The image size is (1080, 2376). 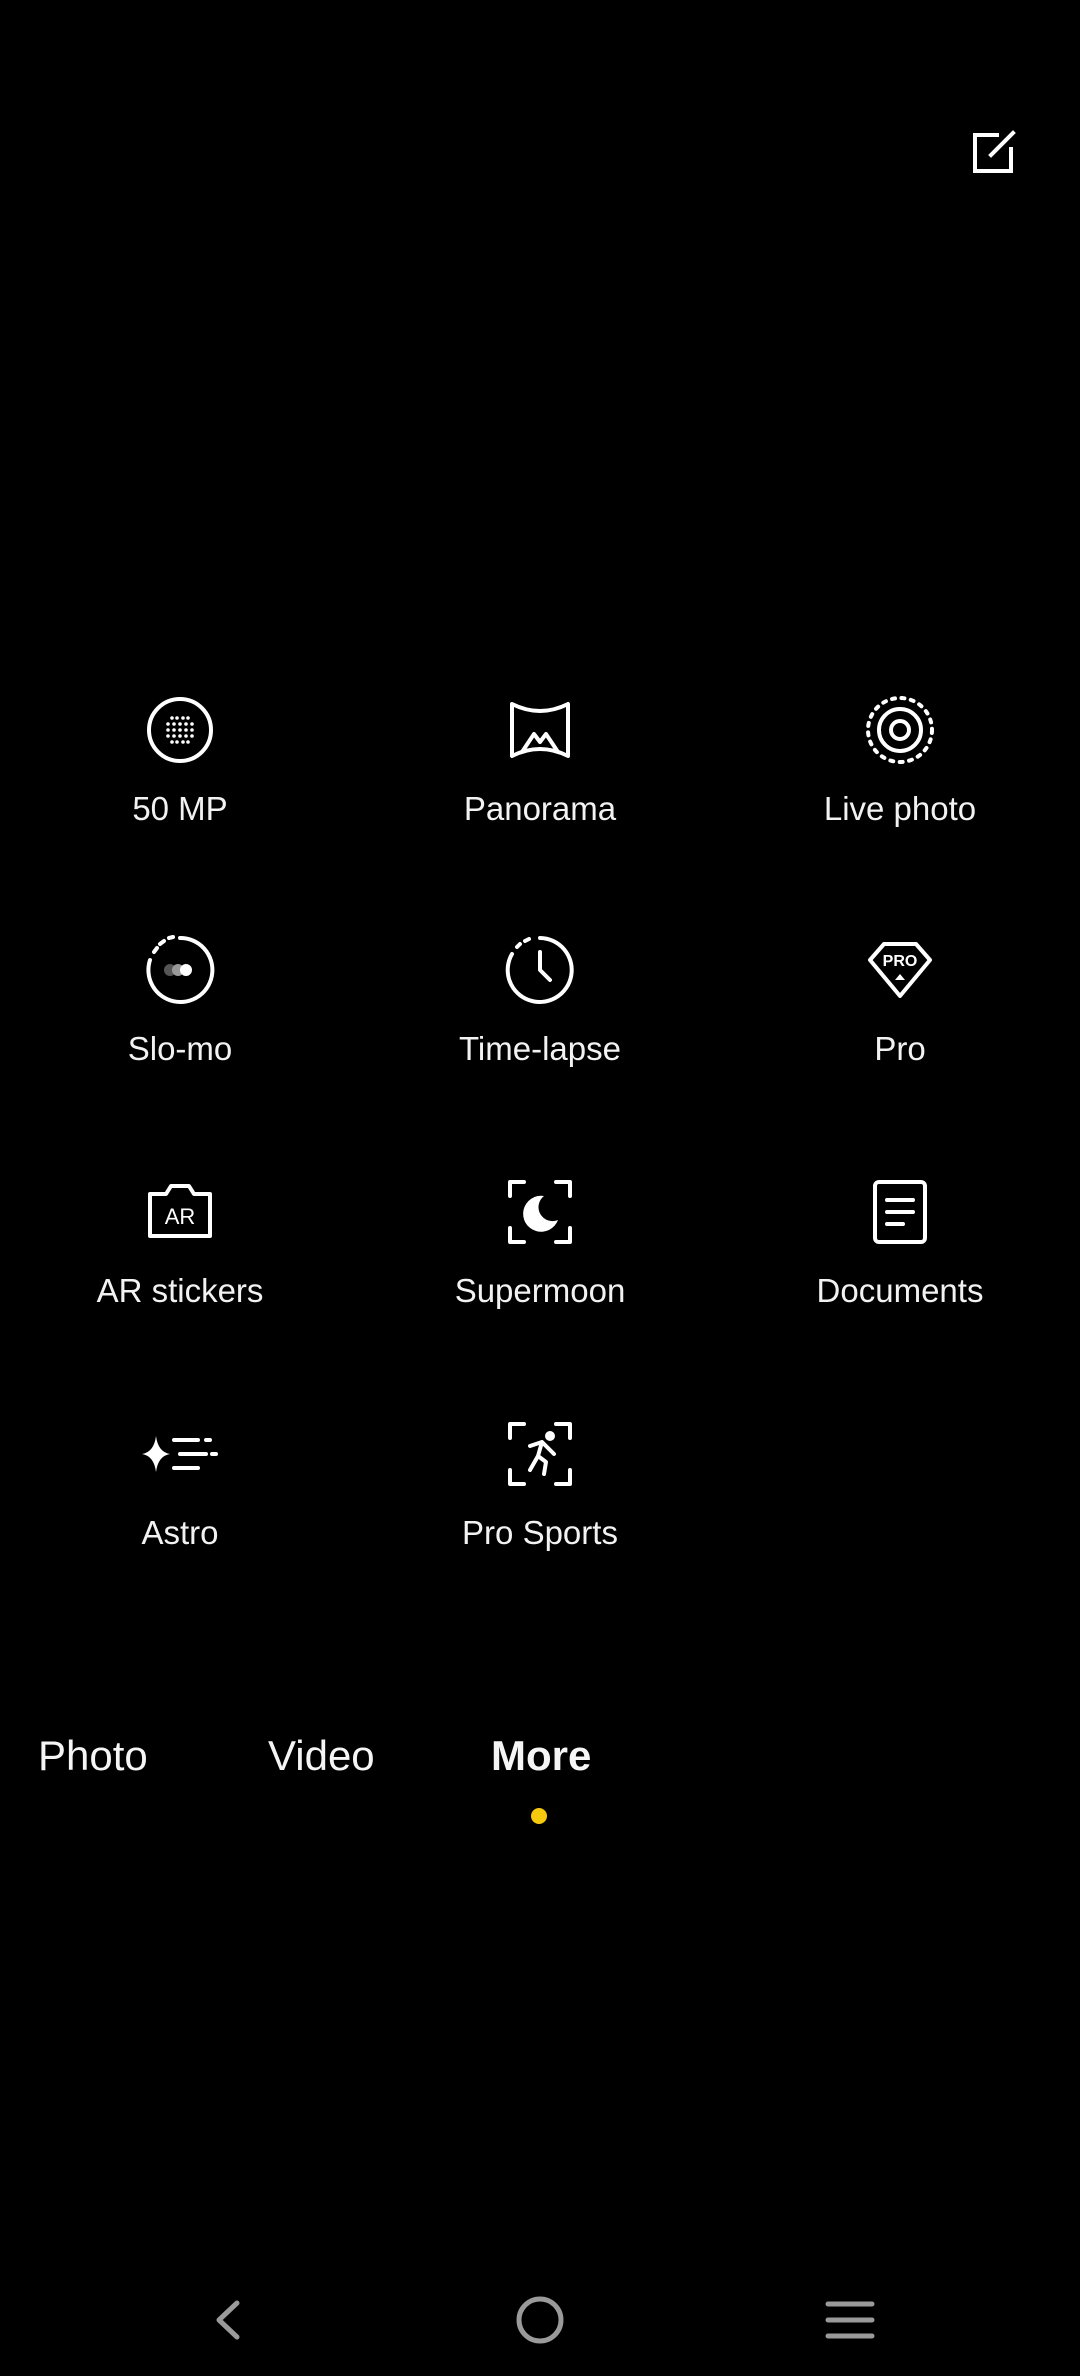 What do you see at coordinates (900, 730) in the screenshot?
I see `live-photo-icon` at bounding box center [900, 730].